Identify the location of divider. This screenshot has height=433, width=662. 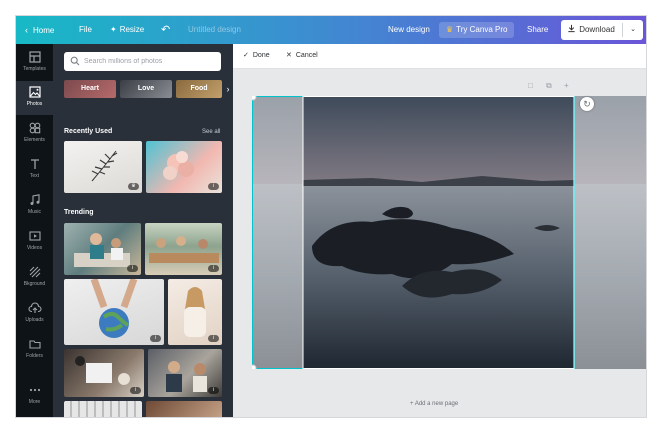
(622, 30).